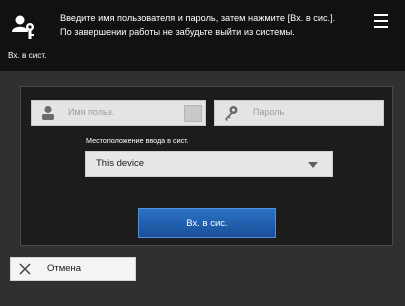 Image resolution: width=405 pixels, height=306 pixels. Describe the element at coordinates (381, 21) in the screenshot. I see `hamburger-menu-icon` at that location.